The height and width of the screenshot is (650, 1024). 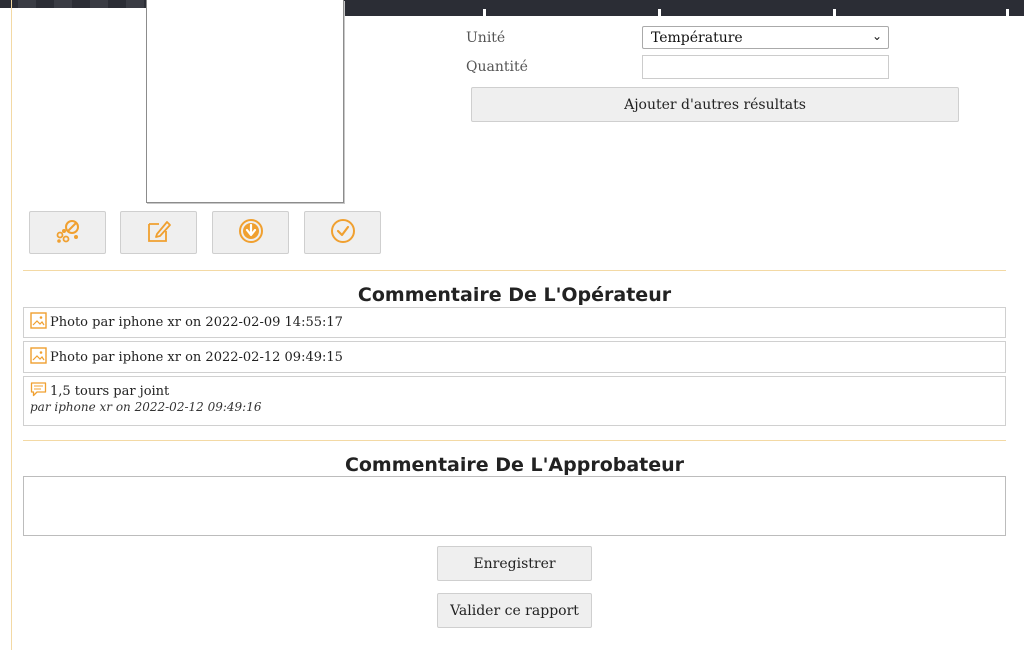 I want to click on edit-button, so click(x=158, y=232).